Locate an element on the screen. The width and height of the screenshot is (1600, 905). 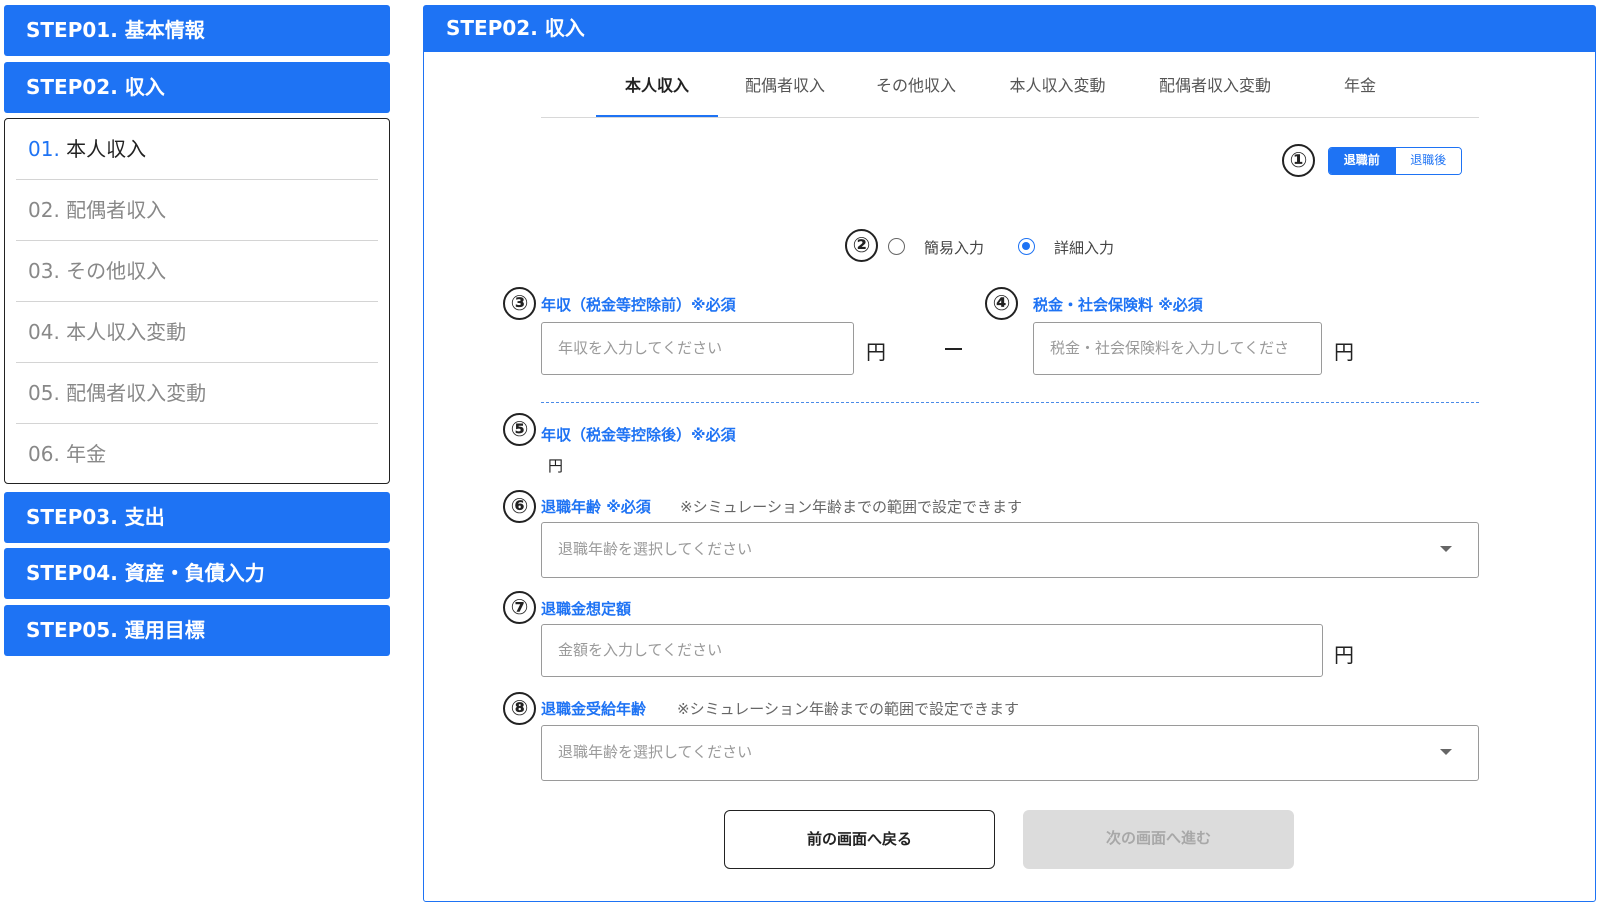
tabs-divider is located at coordinates (1010, 117).